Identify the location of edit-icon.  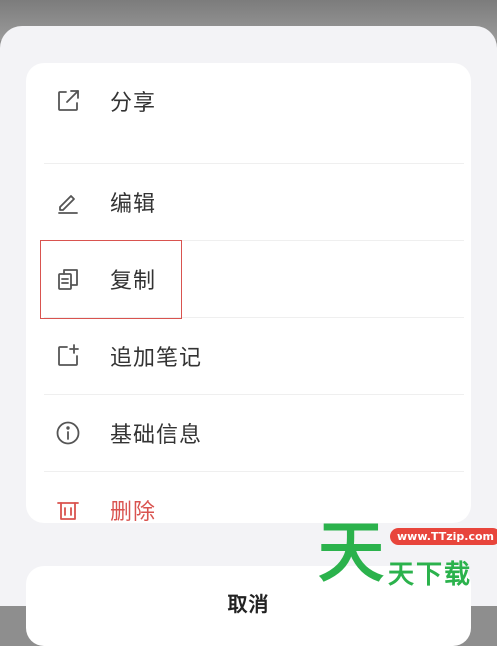
(68, 202).